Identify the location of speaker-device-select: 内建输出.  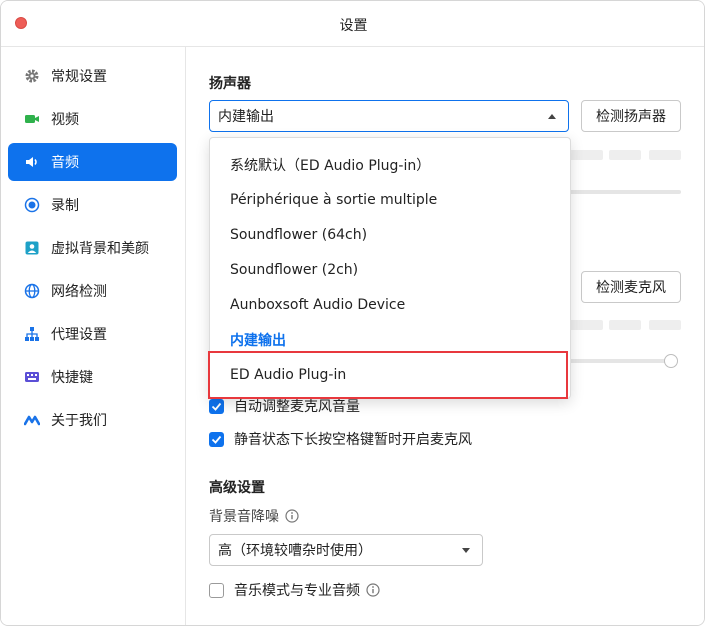
(389, 116).